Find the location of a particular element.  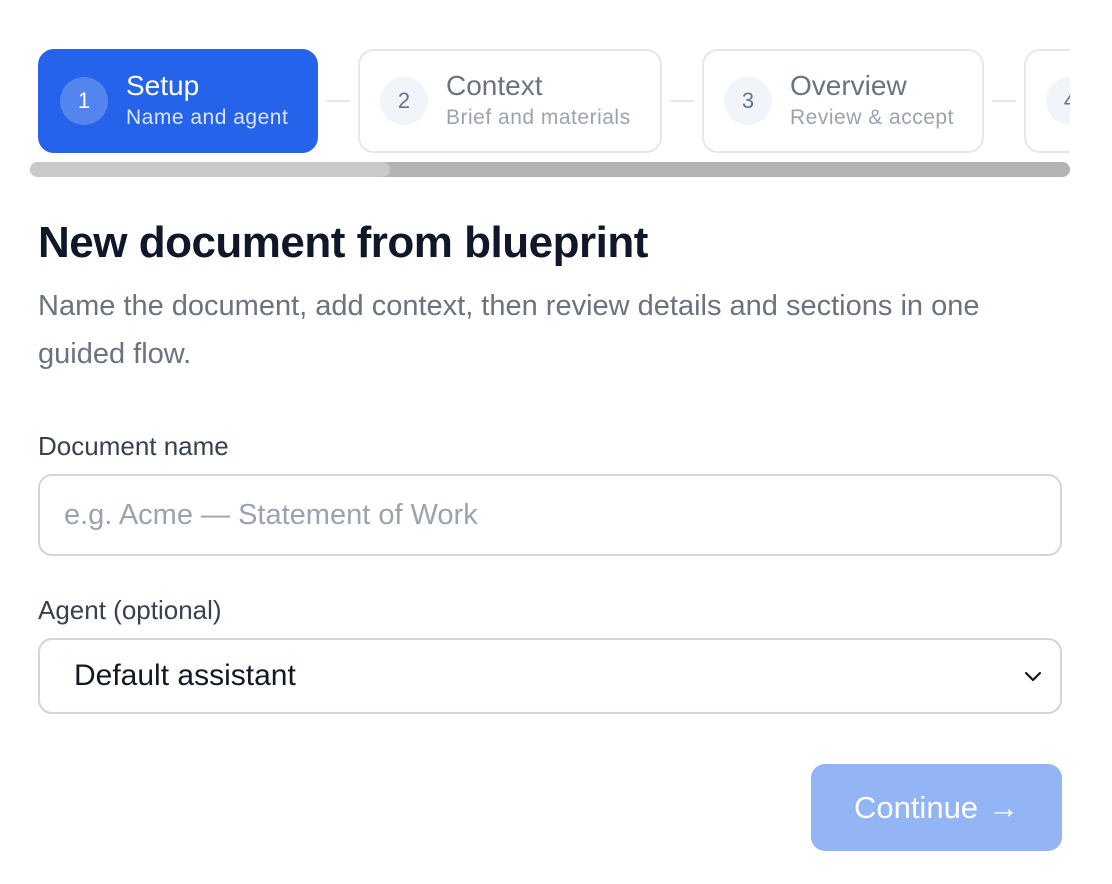

document-name-label: Document name is located at coordinates (133, 446).